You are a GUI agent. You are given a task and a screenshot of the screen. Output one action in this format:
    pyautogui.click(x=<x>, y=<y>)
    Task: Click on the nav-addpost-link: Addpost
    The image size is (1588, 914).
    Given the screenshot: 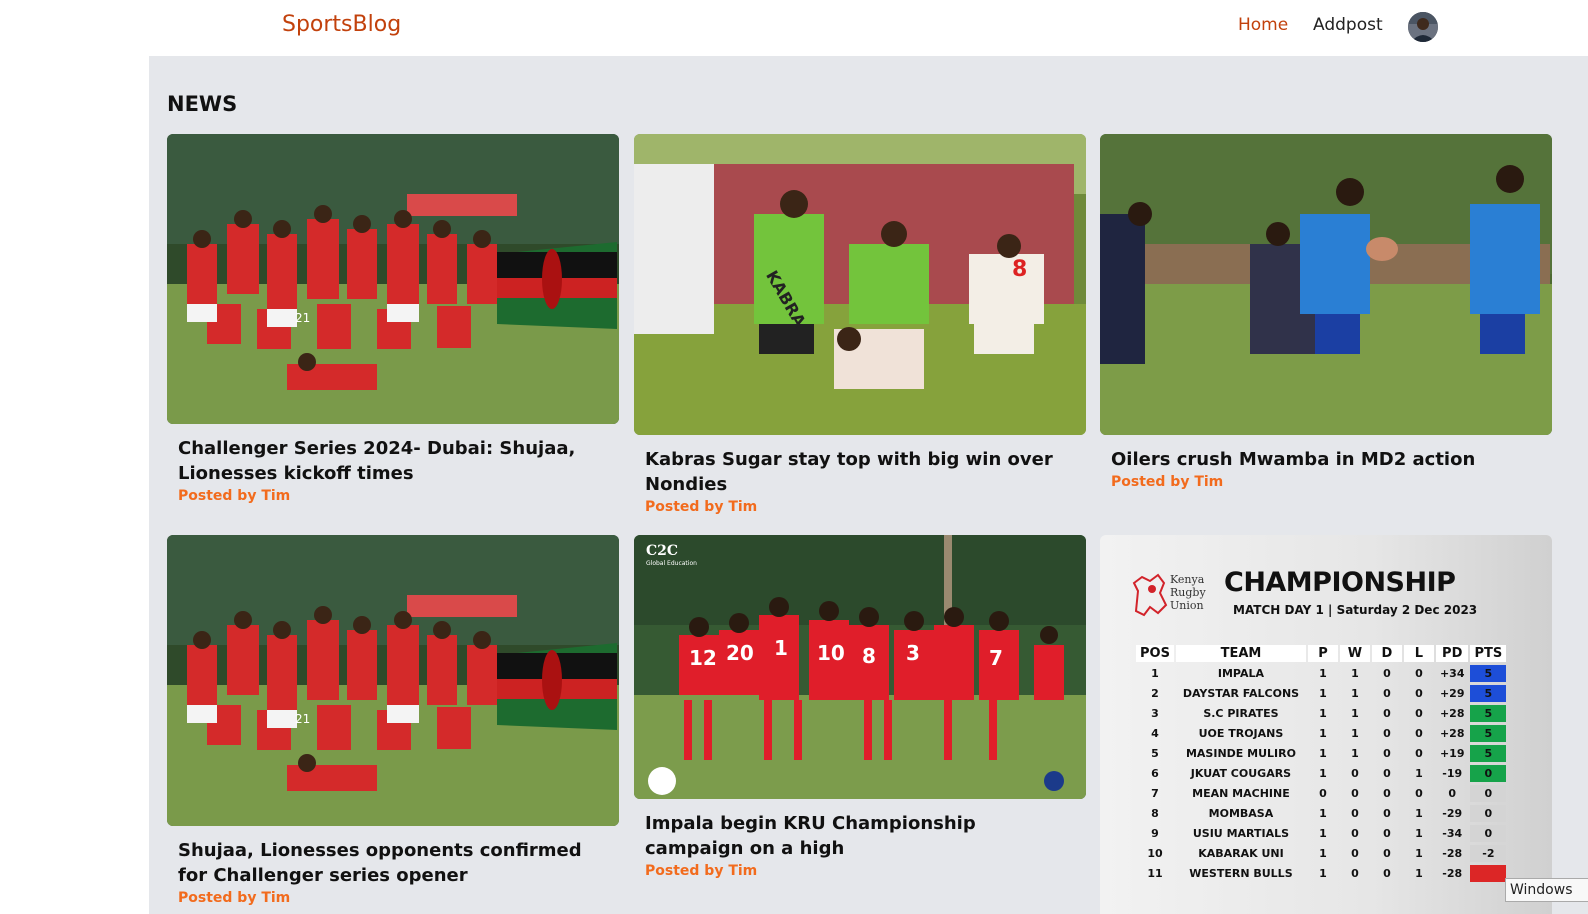 What is the action you would take?
    pyautogui.click(x=1348, y=25)
    